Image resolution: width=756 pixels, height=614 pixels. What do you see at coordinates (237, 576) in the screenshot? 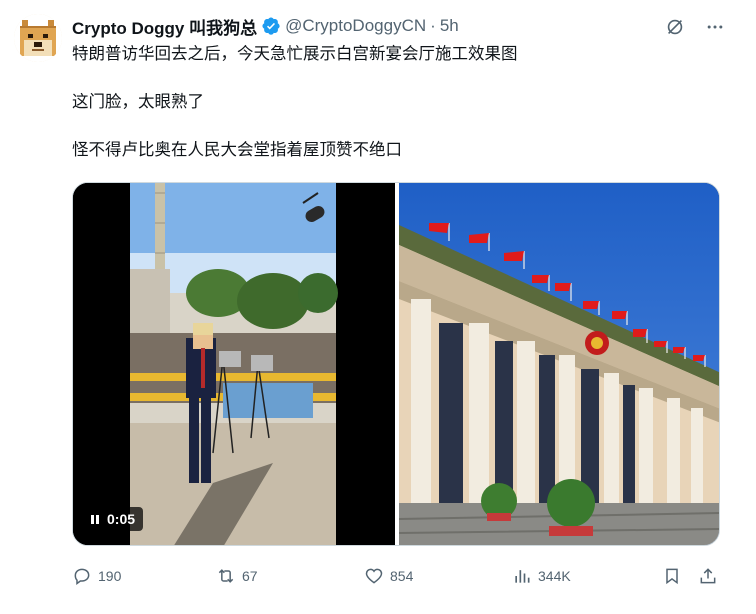
I see `repost-button: 67` at bounding box center [237, 576].